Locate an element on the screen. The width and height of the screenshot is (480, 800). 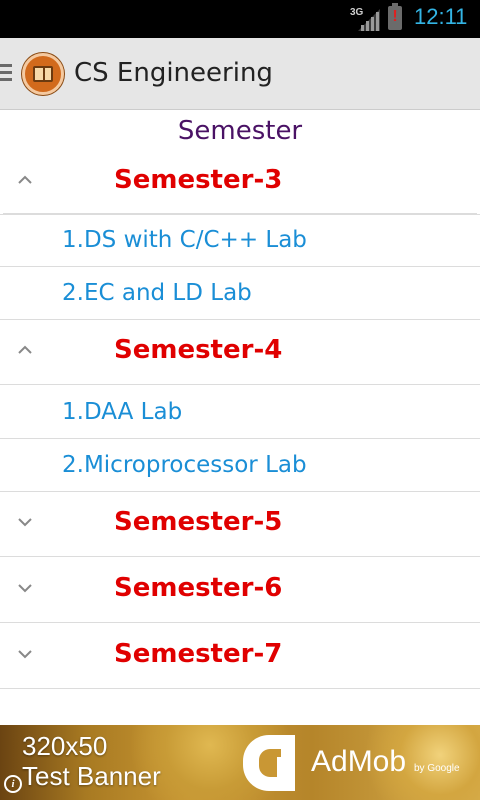
list-item-daa-lab: 1.DAA Lab is located at coordinates (240, 412).